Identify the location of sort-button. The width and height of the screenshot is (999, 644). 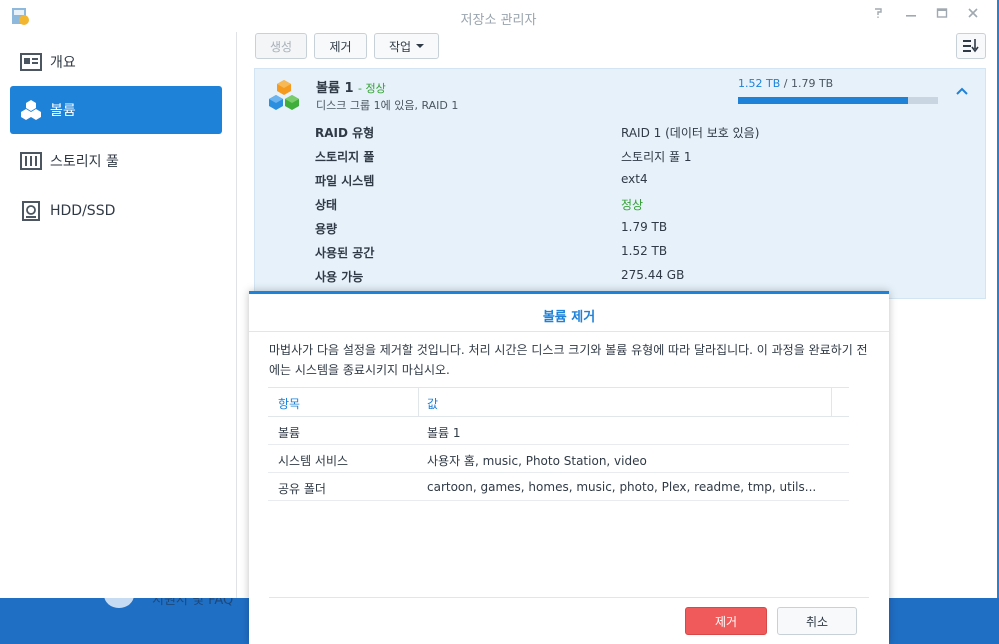
(971, 46).